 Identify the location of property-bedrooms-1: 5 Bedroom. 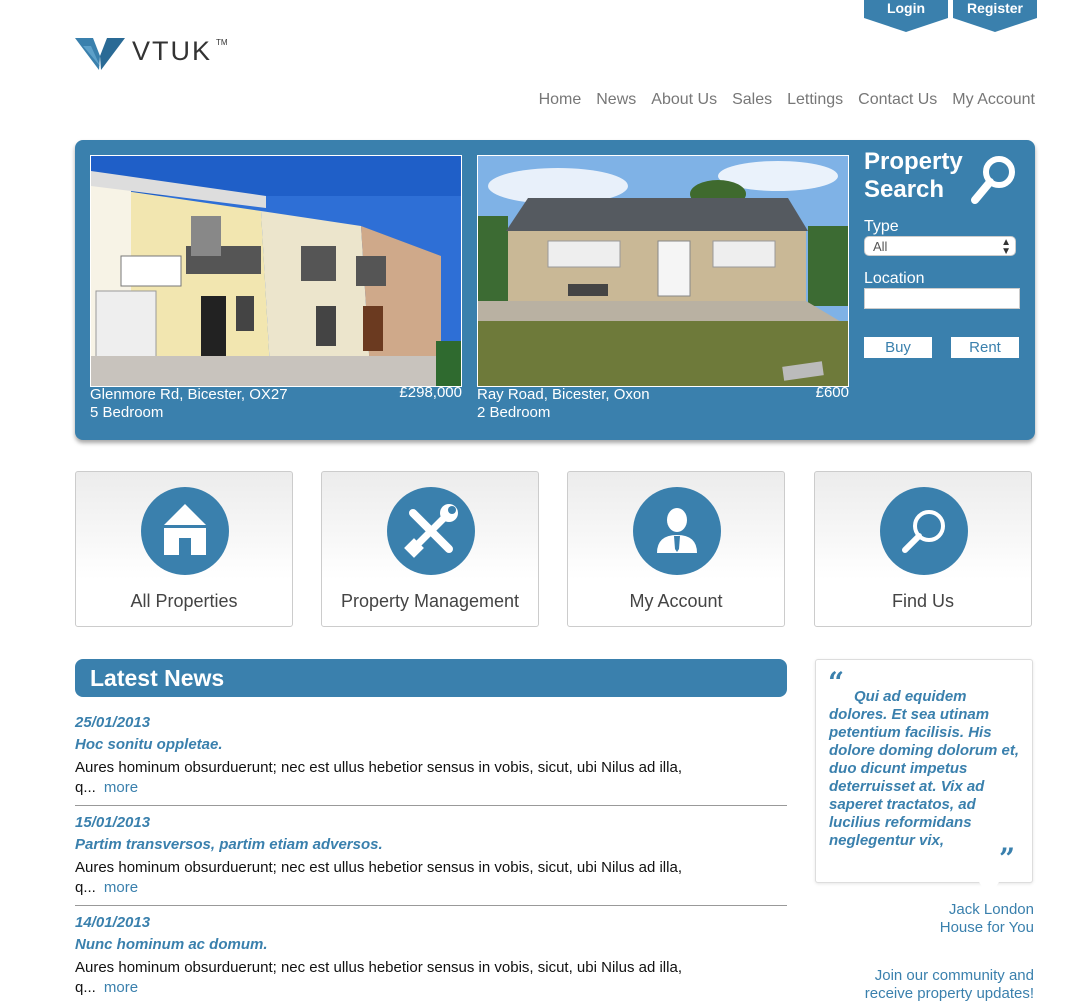
(127, 412).